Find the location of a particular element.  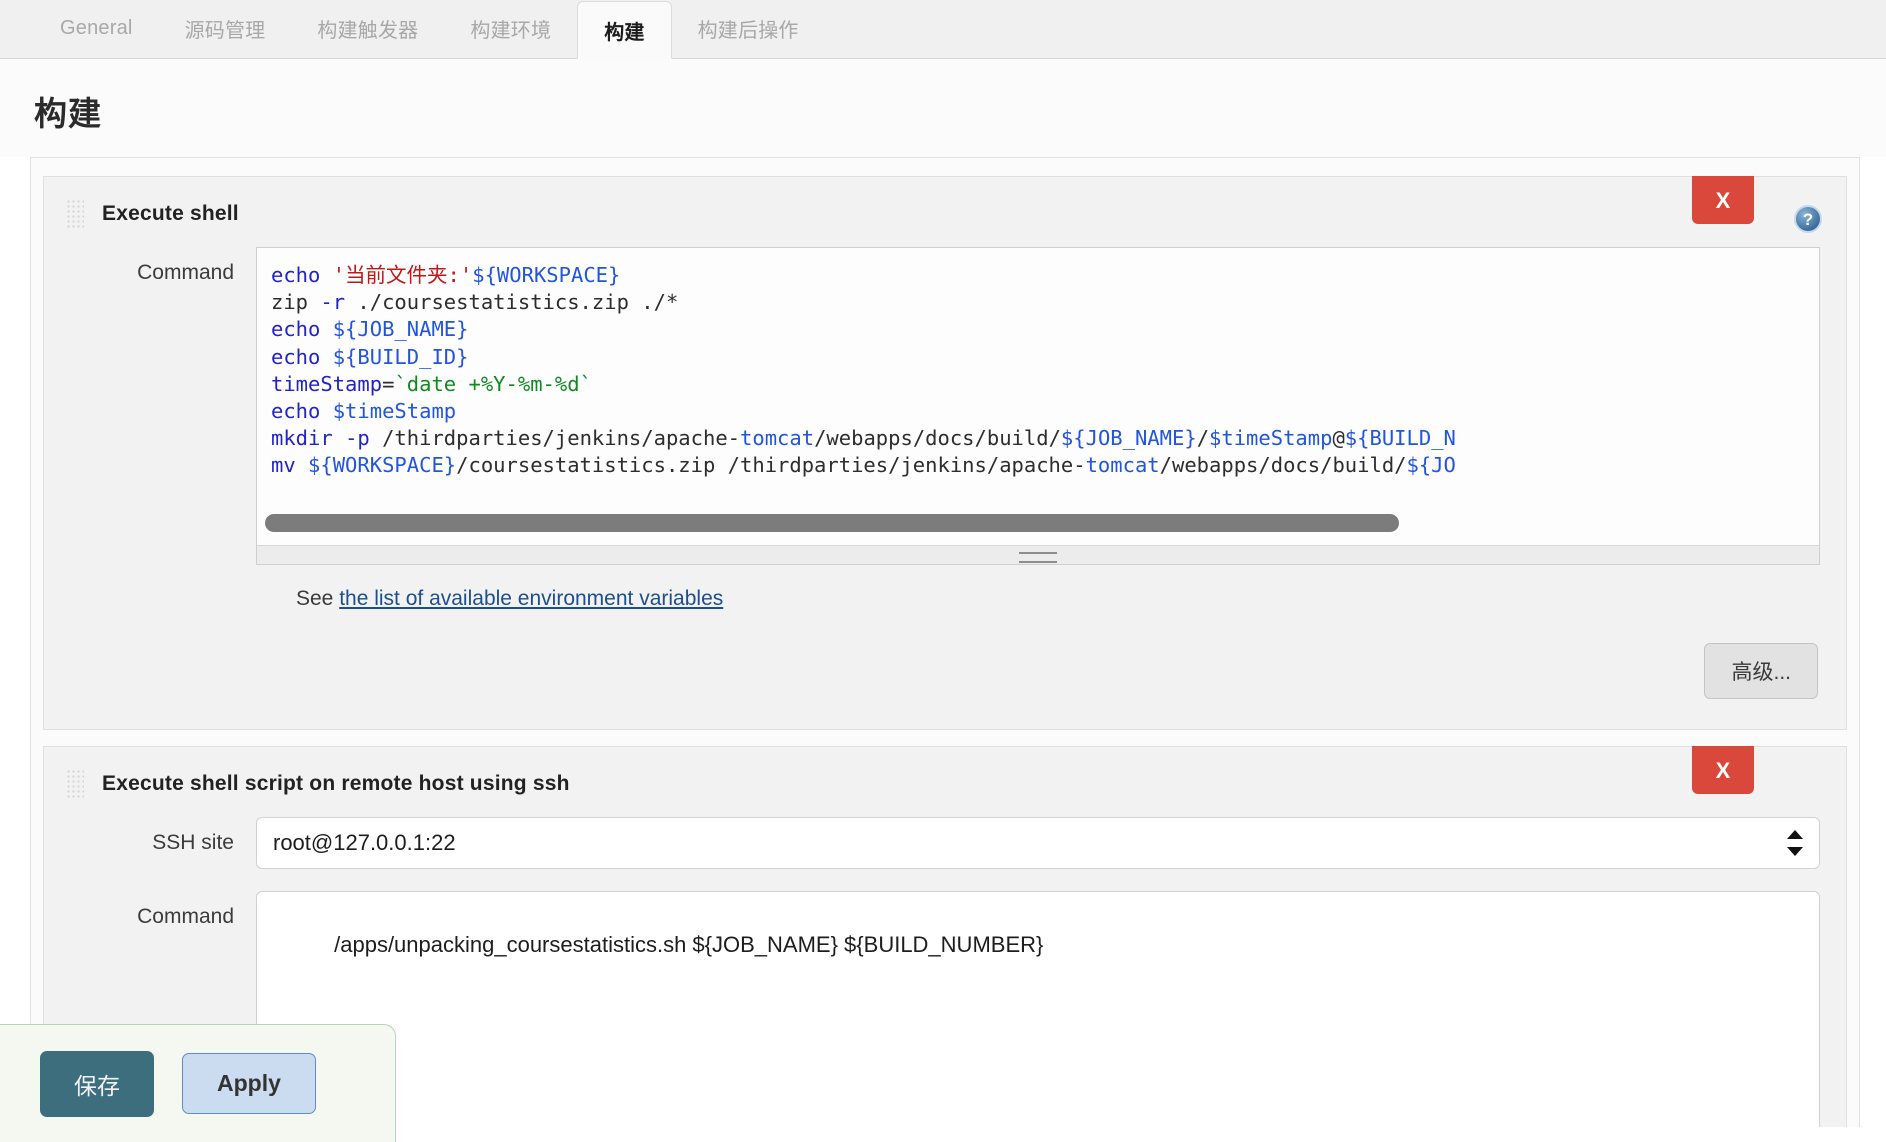

apply-button: Apply is located at coordinates (249, 1083).